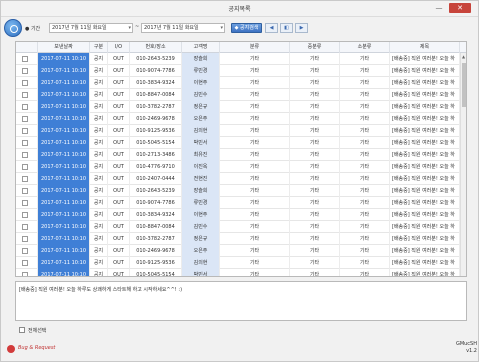  What do you see at coordinates (463, 56) in the screenshot?
I see `scroll-up-icon: ▲` at bounding box center [463, 56].